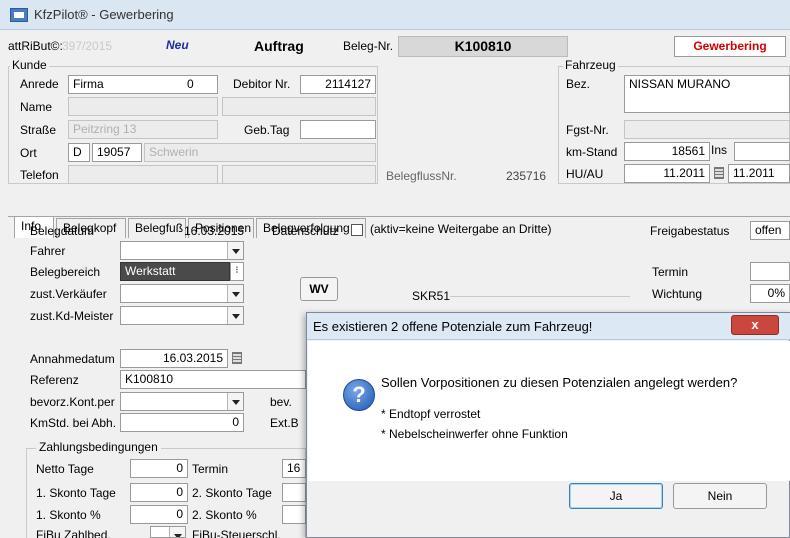 The image size is (790, 538). Describe the element at coordinates (483, 46) in the screenshot. I see `belegnr-value: K100810` at that location.